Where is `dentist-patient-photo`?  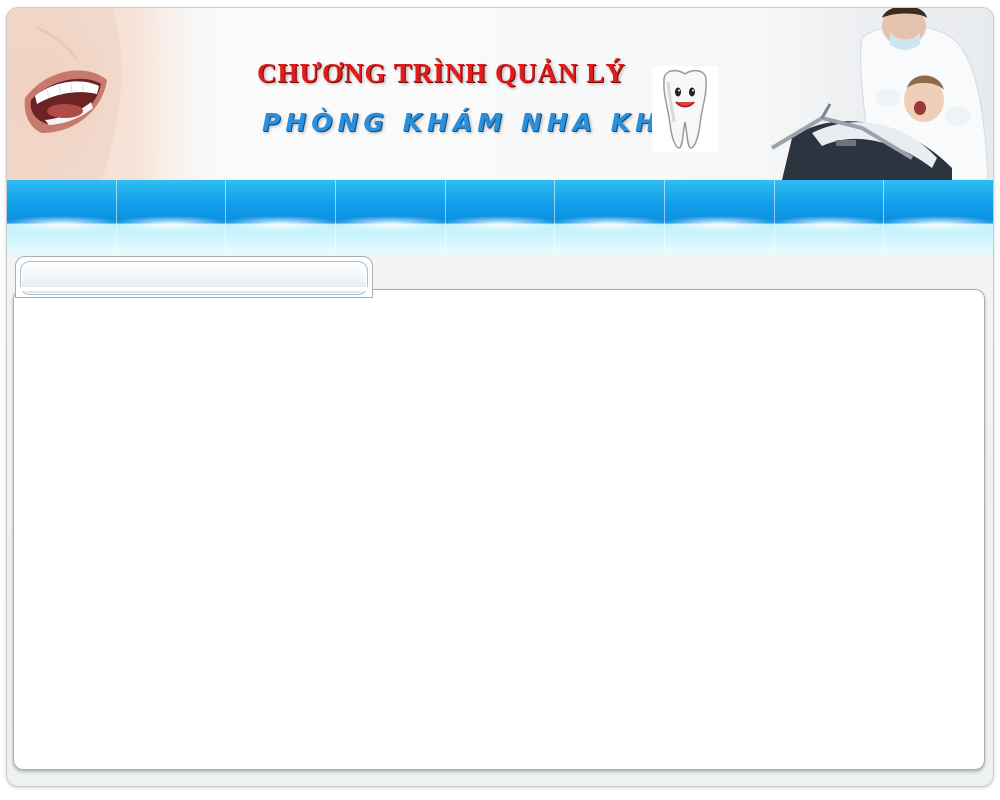
dentist-patient-photo is located at coordinates (872, 94).